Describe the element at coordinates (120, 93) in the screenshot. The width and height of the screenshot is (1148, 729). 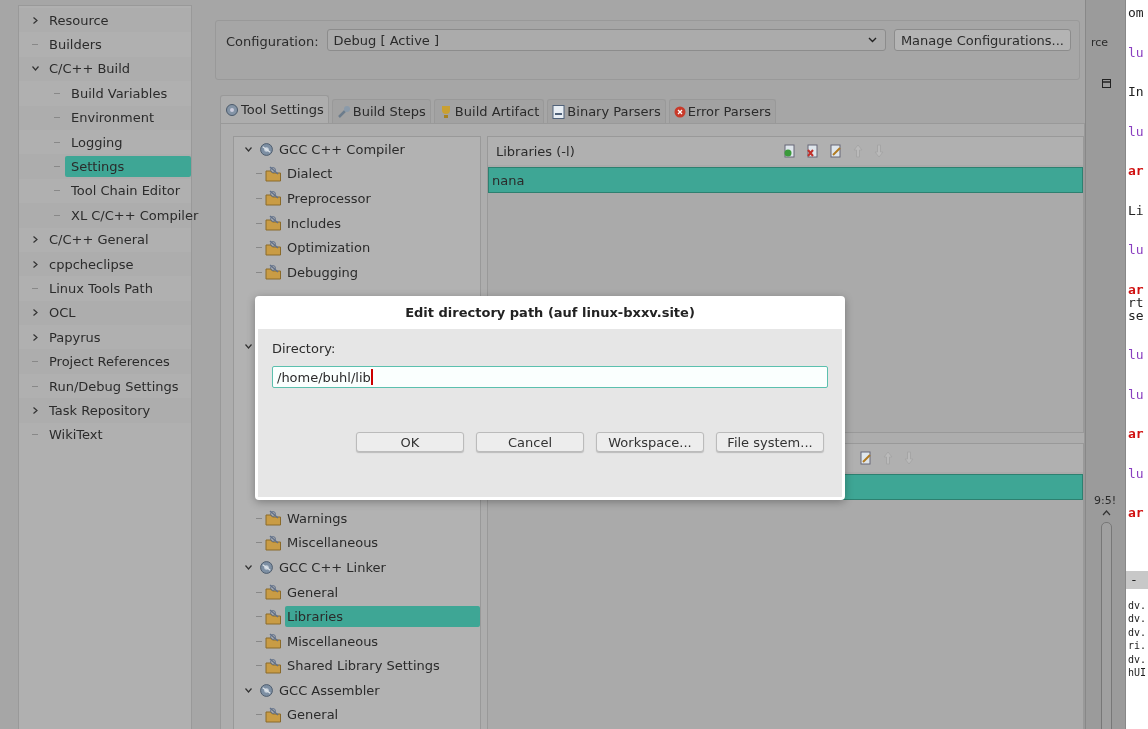
I see `tree-item: Build Variables` at that location.